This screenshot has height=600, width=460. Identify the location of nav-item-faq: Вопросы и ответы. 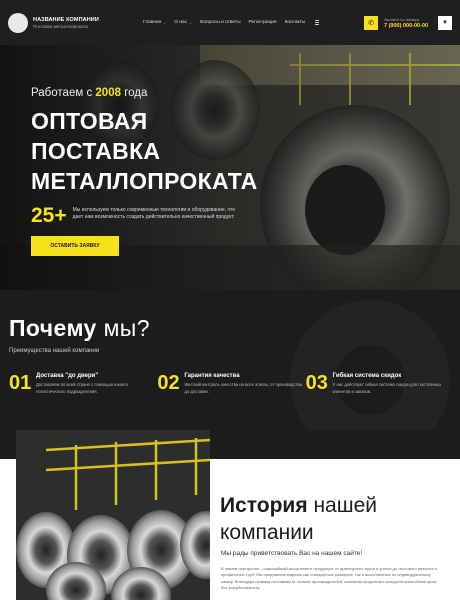
(220, 22).